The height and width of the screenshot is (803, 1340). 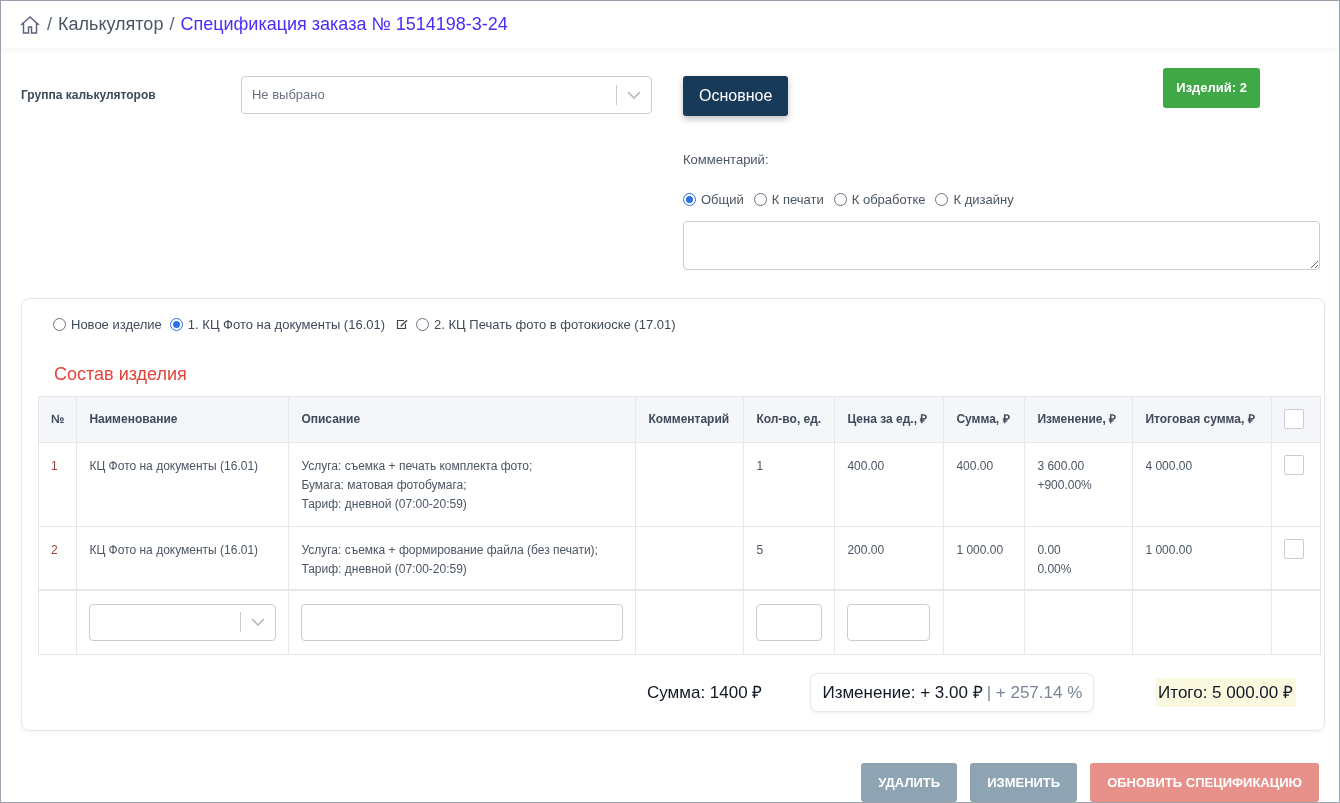 I want to click on product-option: 2. КЦ Печать фото в фотокиоске (17.01), so click(x=555, y=325).